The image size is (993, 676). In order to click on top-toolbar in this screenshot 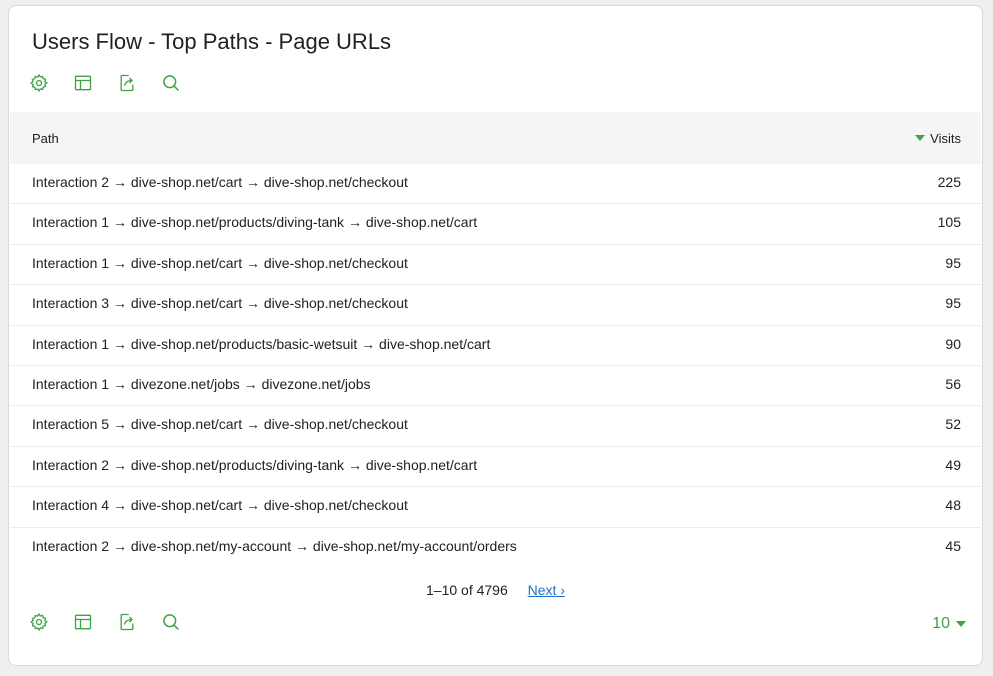, I will do `click(105, 83)`.